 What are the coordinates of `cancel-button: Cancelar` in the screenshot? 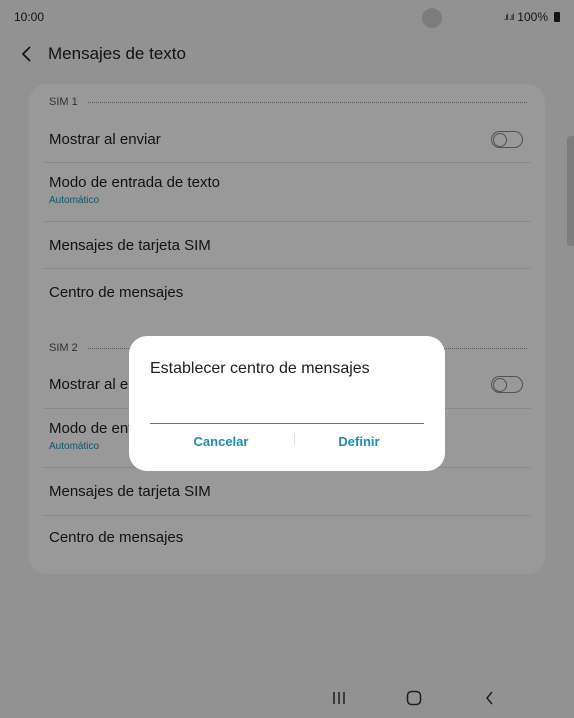 It's located at (221, 441).